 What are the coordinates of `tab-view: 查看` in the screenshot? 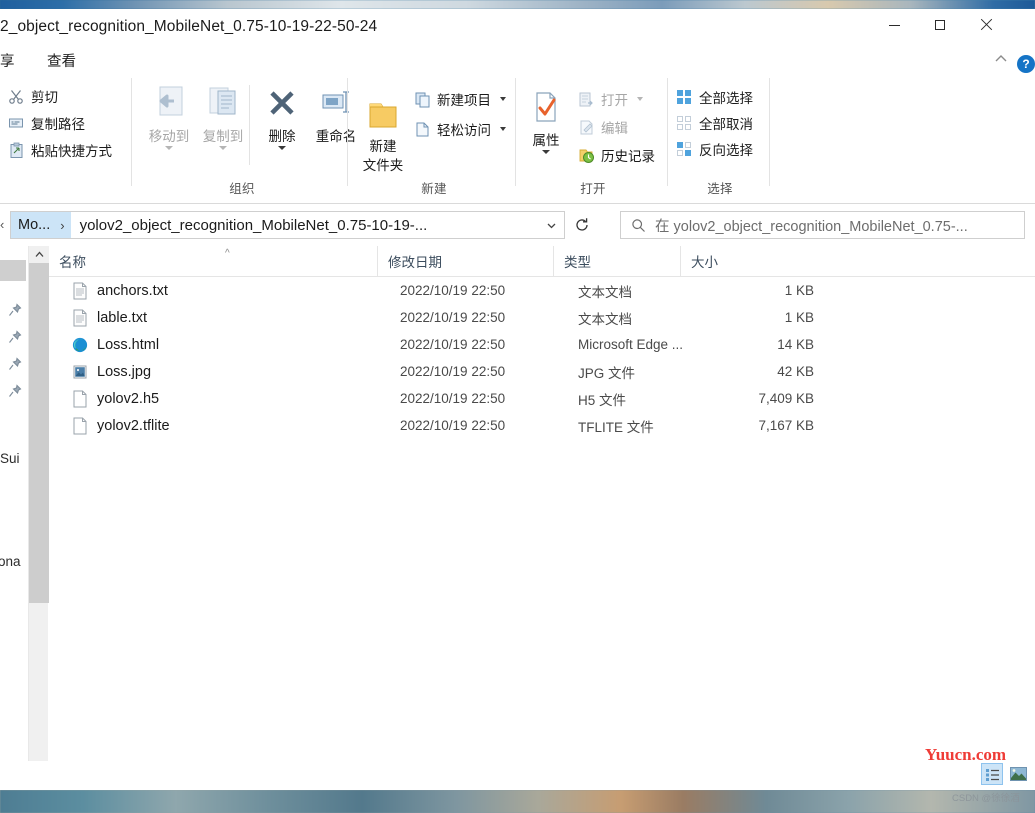 It's located at (61, 60).